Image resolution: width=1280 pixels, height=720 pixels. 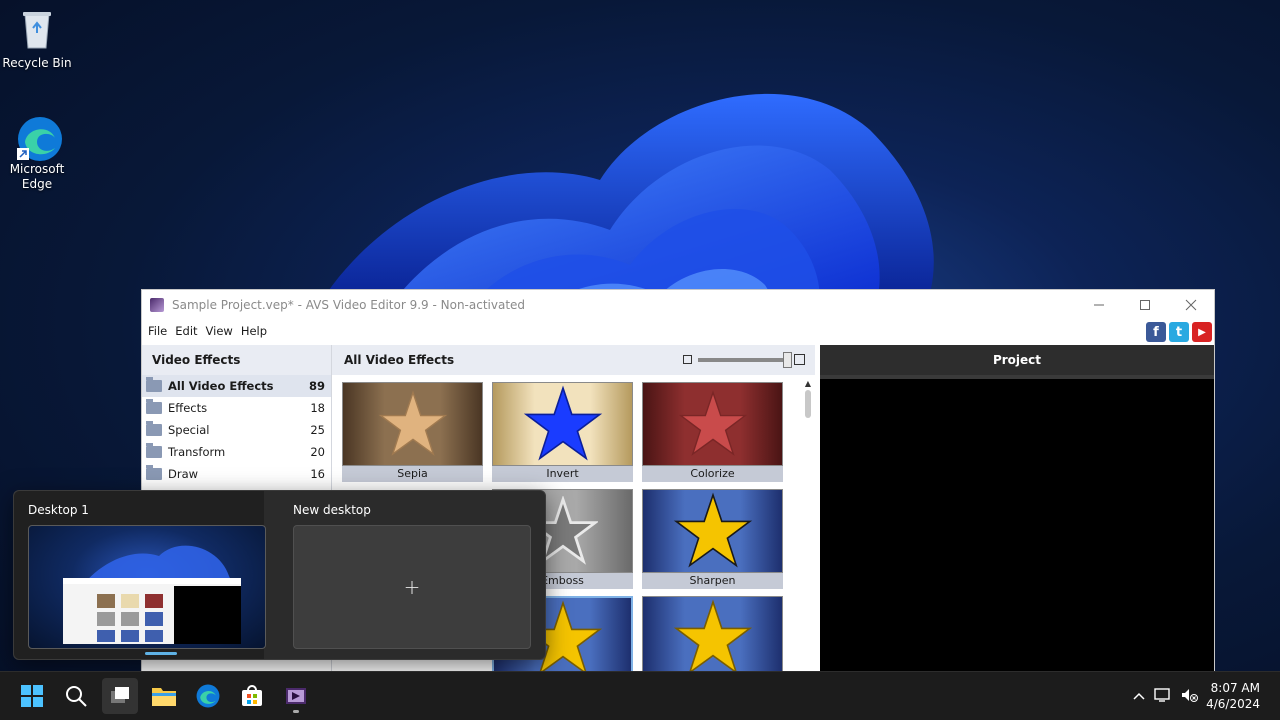 I want to click on close-button, so click(x=1191, y=305).